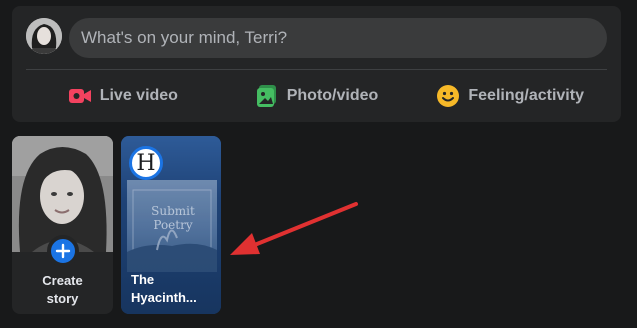  I want to click on feeling-activity-icon, so click(448, 96).